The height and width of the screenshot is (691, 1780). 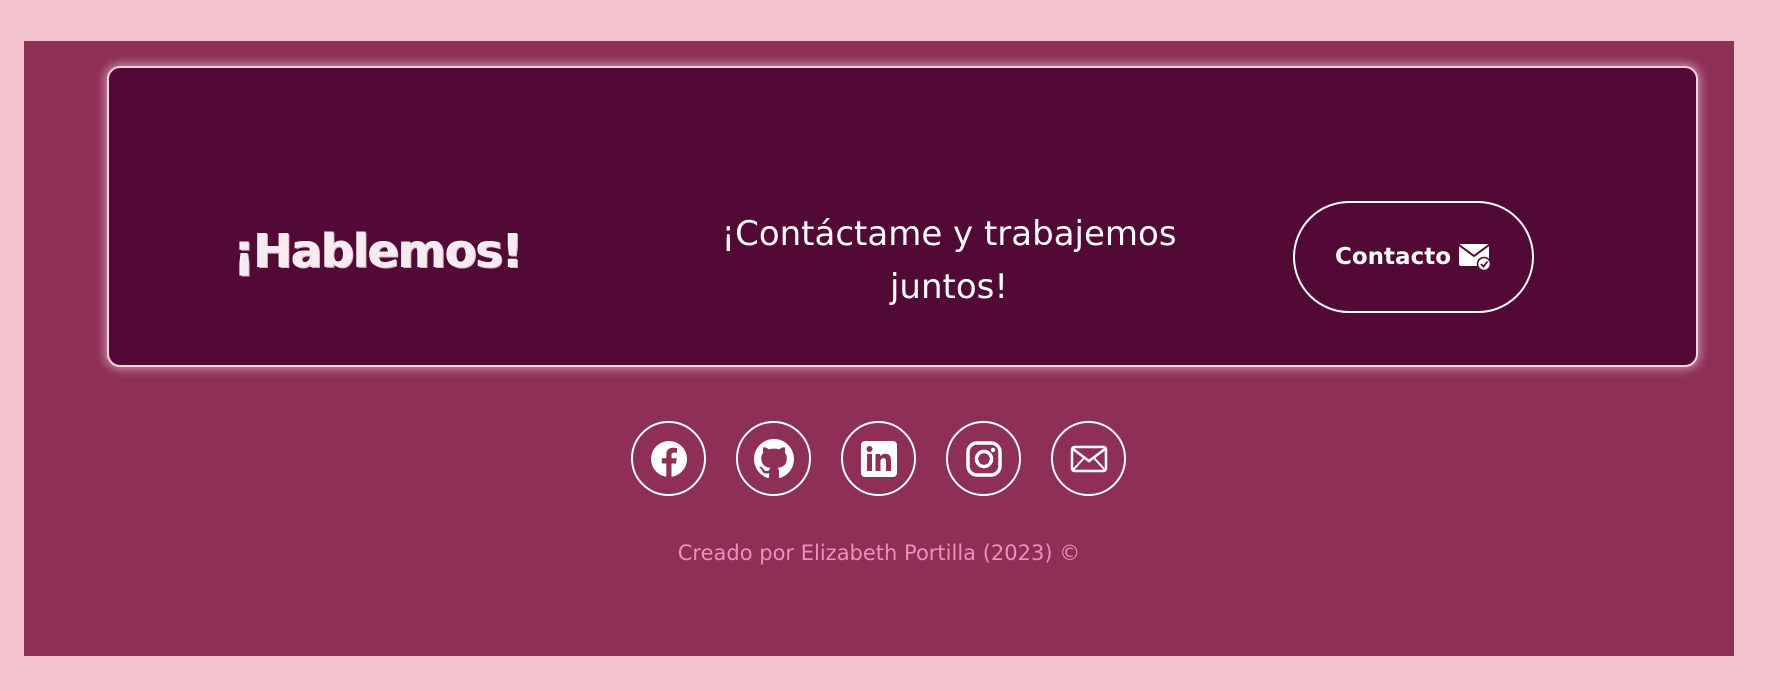 I want to click on linkedin-icon, so click(x=879, y=459).